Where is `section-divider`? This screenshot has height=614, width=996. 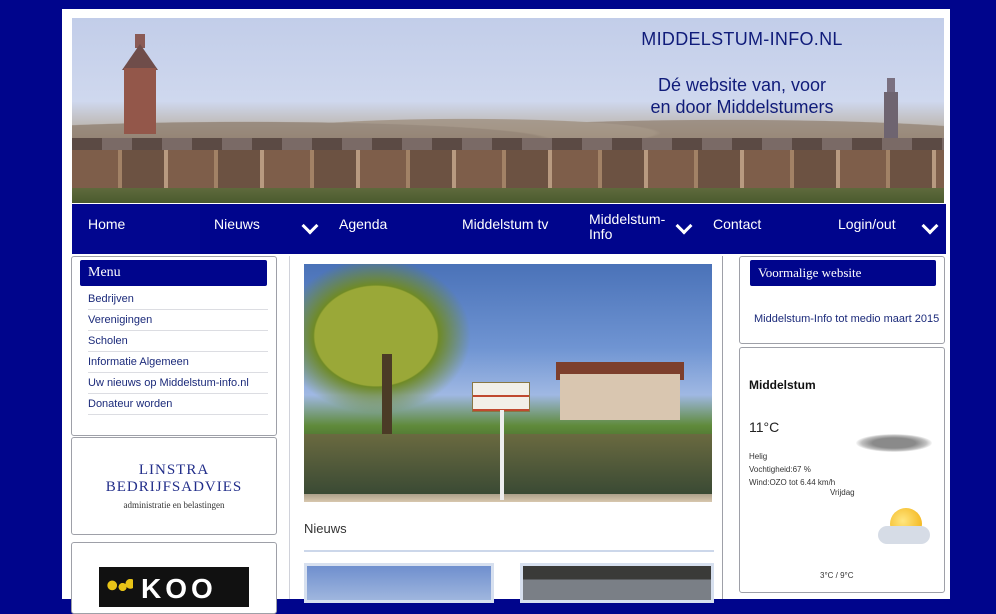 section-divider is located at coordinates (509, 551).